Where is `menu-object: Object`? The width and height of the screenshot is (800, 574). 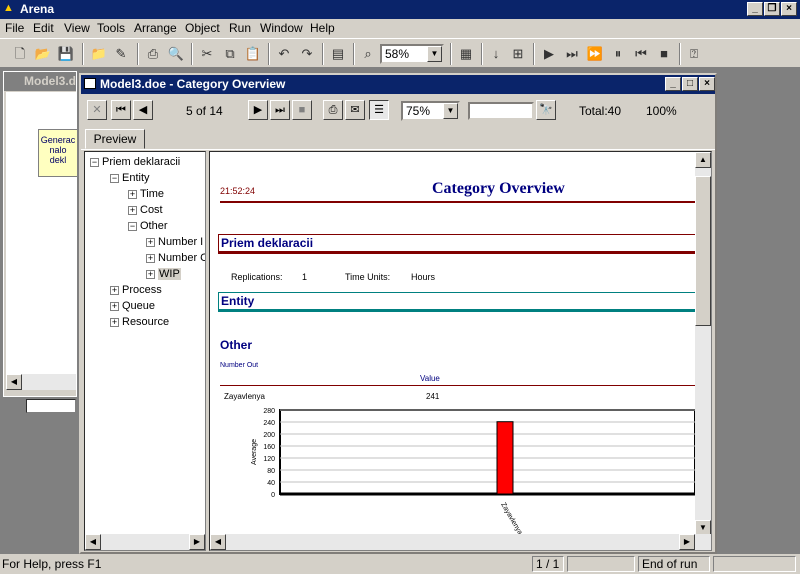 menu-object: Object is located at coordinates (202, 28).